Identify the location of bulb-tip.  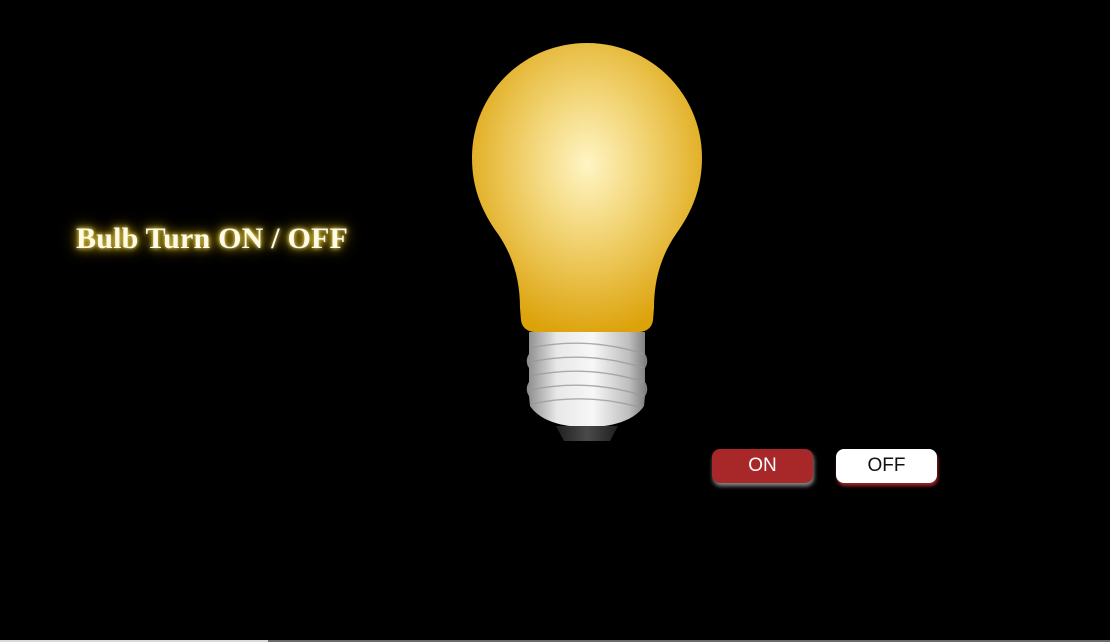
(587, 433).